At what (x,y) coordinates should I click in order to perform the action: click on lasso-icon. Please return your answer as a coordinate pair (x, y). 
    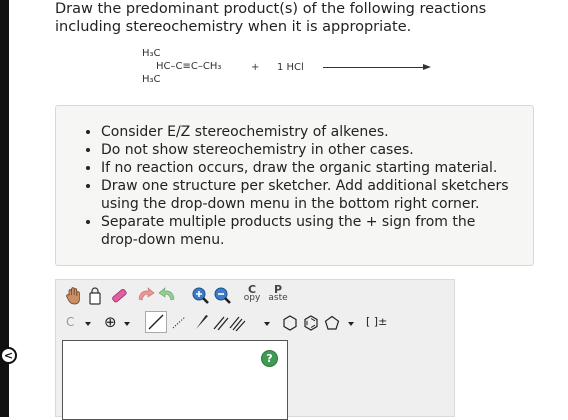
    Looking at the image, I should click on (95, 296).